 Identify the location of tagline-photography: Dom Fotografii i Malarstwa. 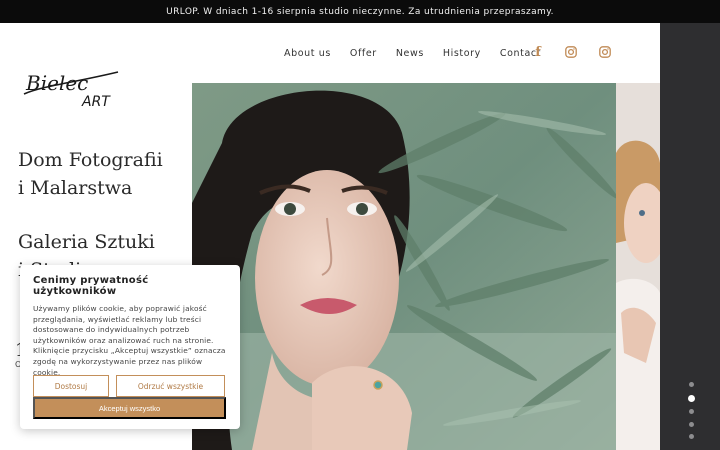
(90, 174).